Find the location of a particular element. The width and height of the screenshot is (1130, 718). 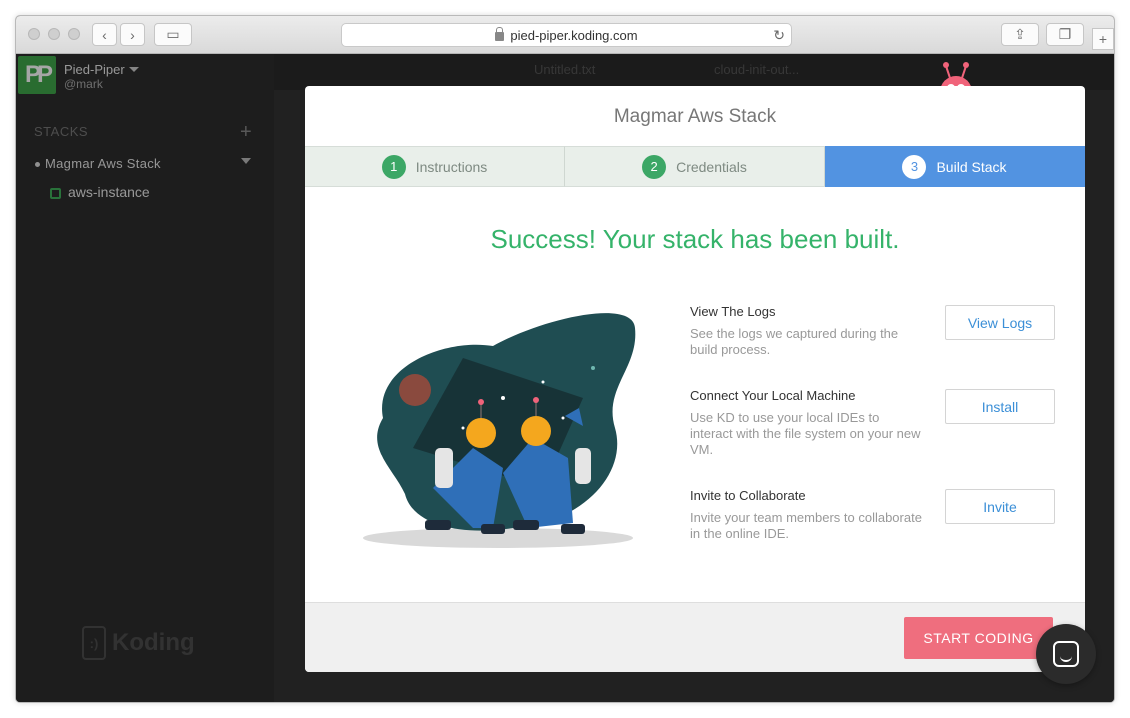

share-icon: ⇪ is located at coordinates (1020, 34).